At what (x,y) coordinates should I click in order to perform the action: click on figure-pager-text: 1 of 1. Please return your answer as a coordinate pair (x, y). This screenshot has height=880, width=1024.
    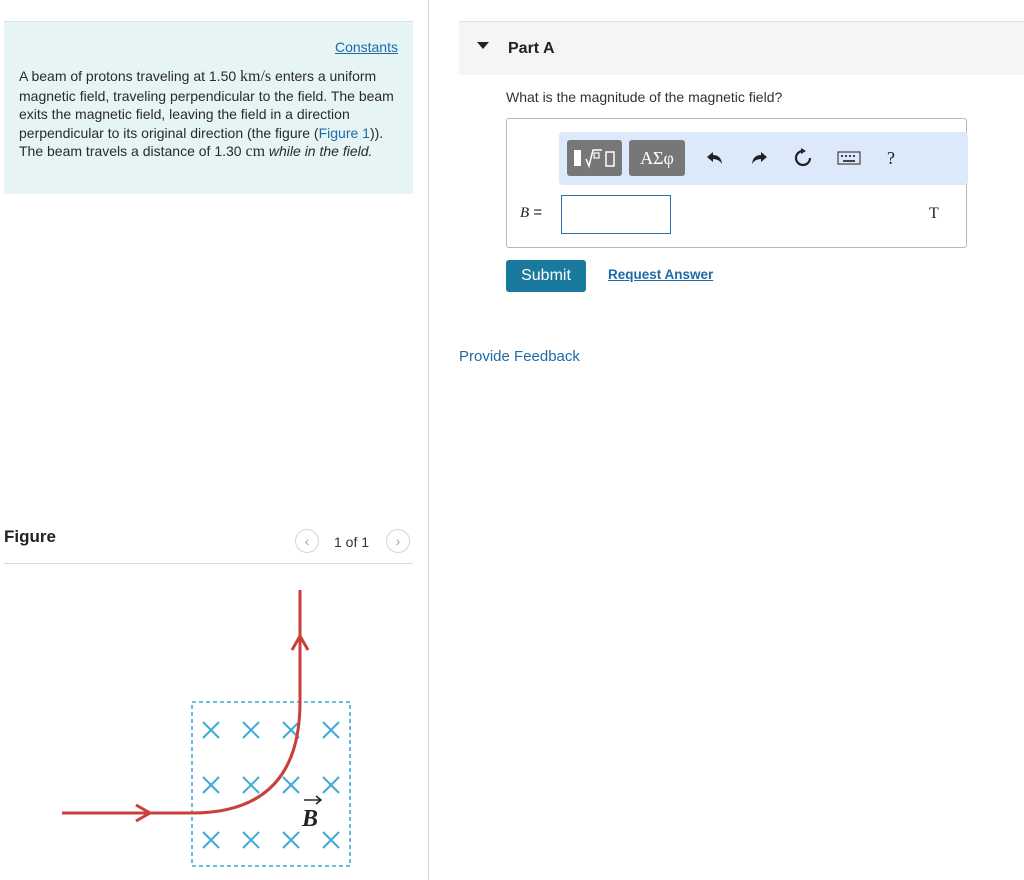
    Looking at the image, I should click on (352, 542).